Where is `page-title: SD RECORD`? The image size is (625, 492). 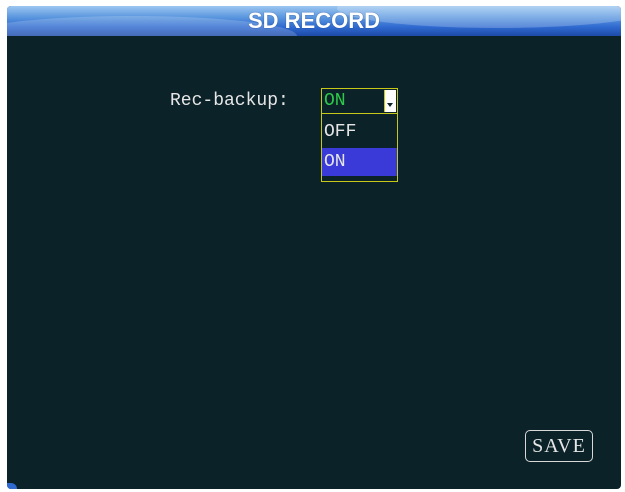 page-title: SD RECORD is located at coordinates (313, 20).